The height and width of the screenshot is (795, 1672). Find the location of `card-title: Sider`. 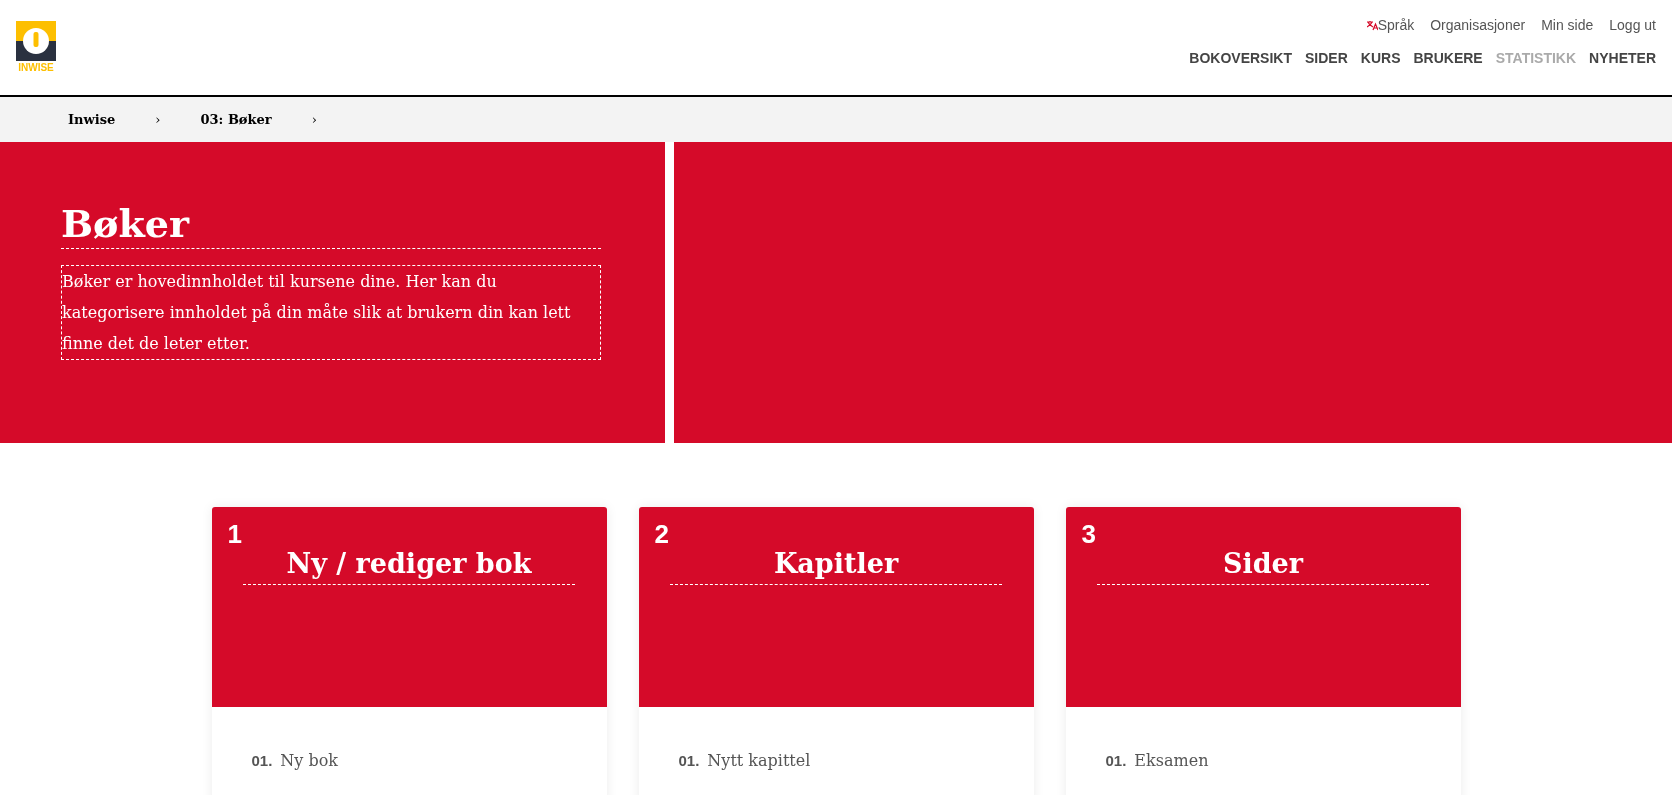

card-title: Sider is located at coordinates (1263, 566).